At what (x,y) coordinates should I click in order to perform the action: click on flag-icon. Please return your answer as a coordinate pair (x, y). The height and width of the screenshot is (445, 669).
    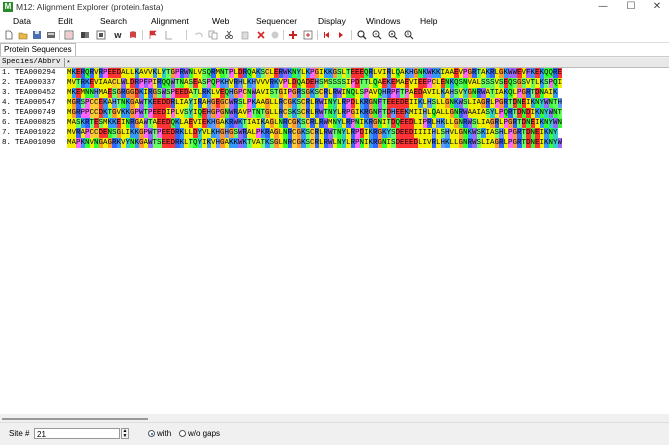
    Looking at the image, I should click on (153, 35).